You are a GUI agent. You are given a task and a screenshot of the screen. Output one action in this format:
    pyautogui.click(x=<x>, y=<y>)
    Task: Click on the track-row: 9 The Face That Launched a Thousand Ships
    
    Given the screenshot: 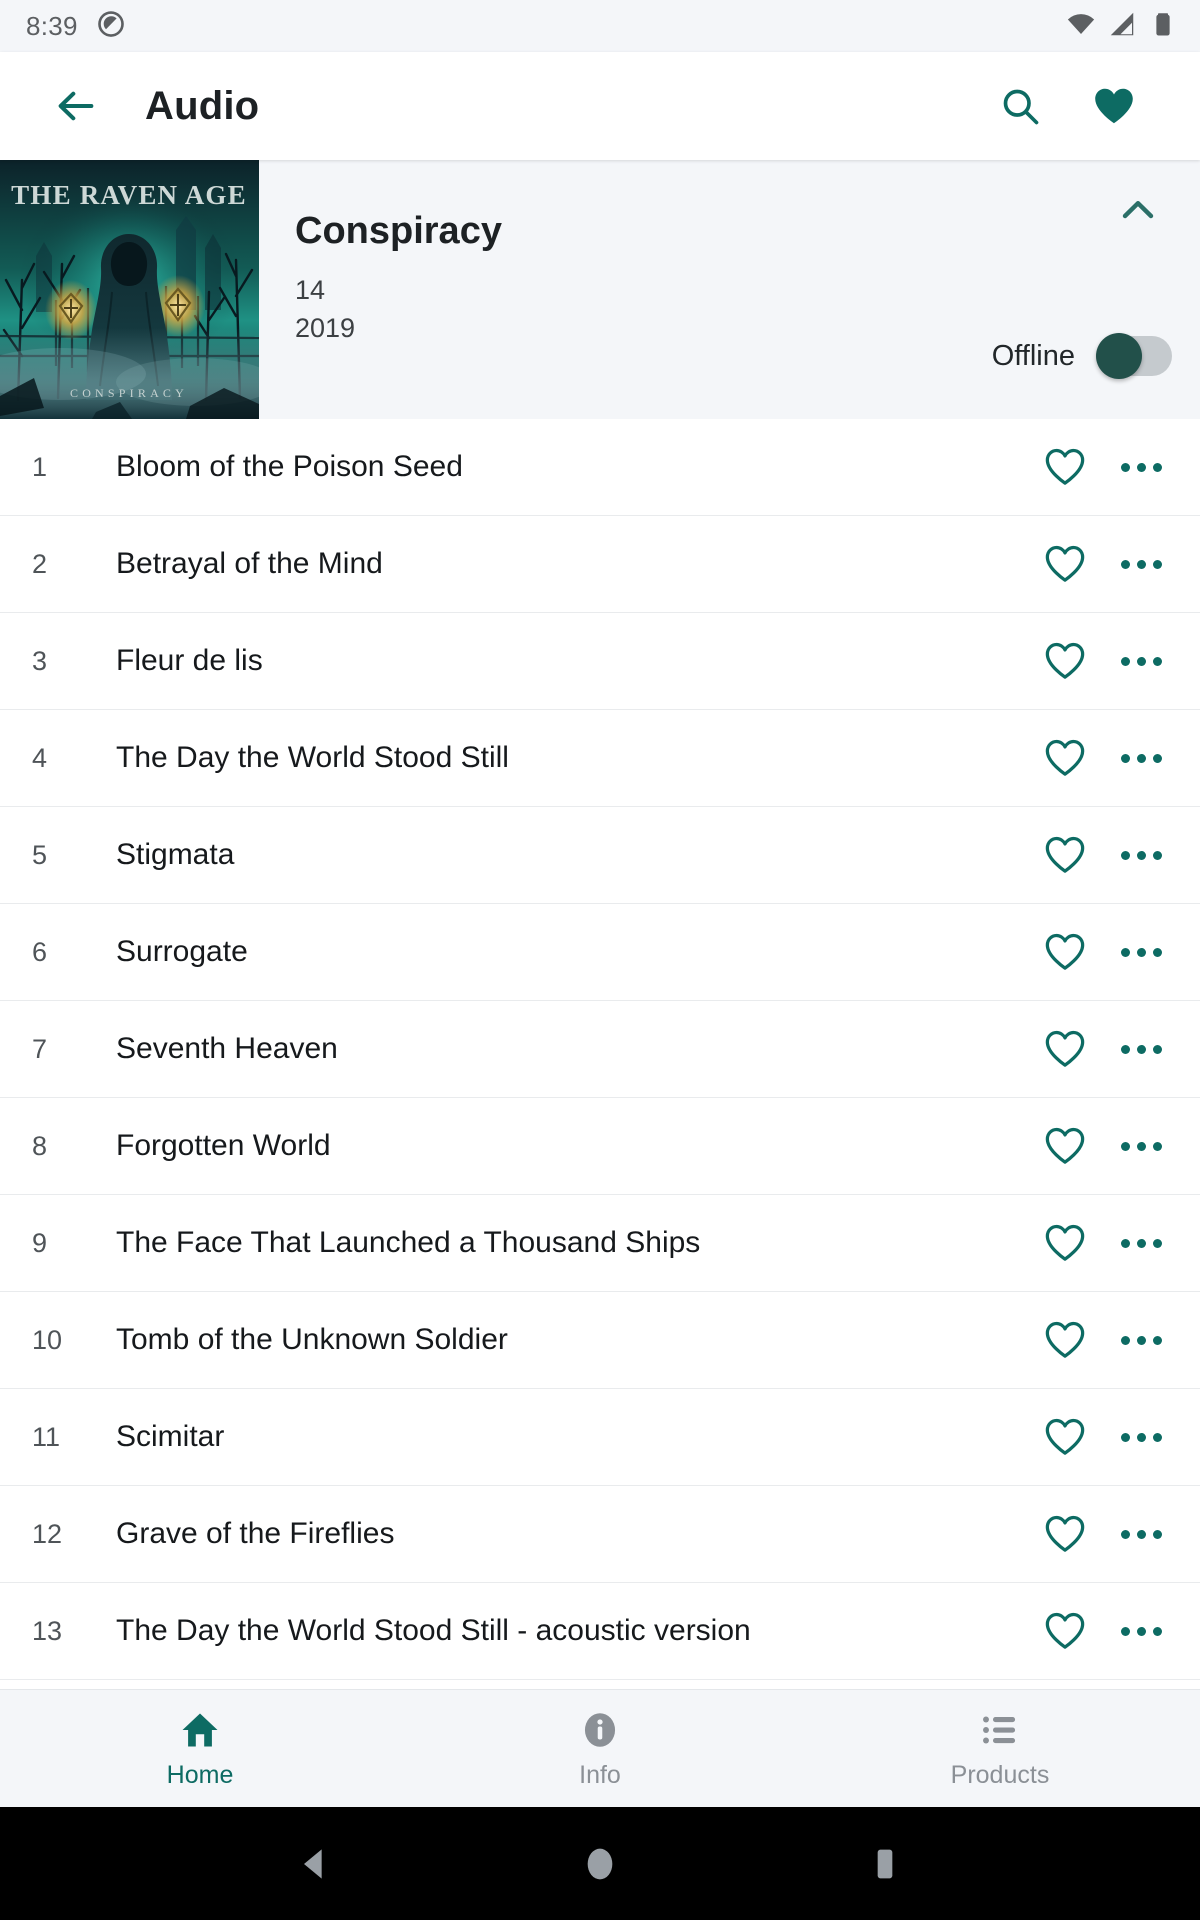 What is the action you would take?
    pyautogui.click(x=600, y=1243)
    